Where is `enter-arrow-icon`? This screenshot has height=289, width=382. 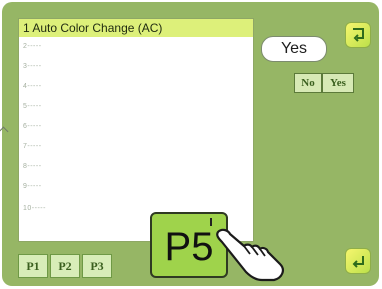
enter-arrow-icon is located at coordinates (358, 262).